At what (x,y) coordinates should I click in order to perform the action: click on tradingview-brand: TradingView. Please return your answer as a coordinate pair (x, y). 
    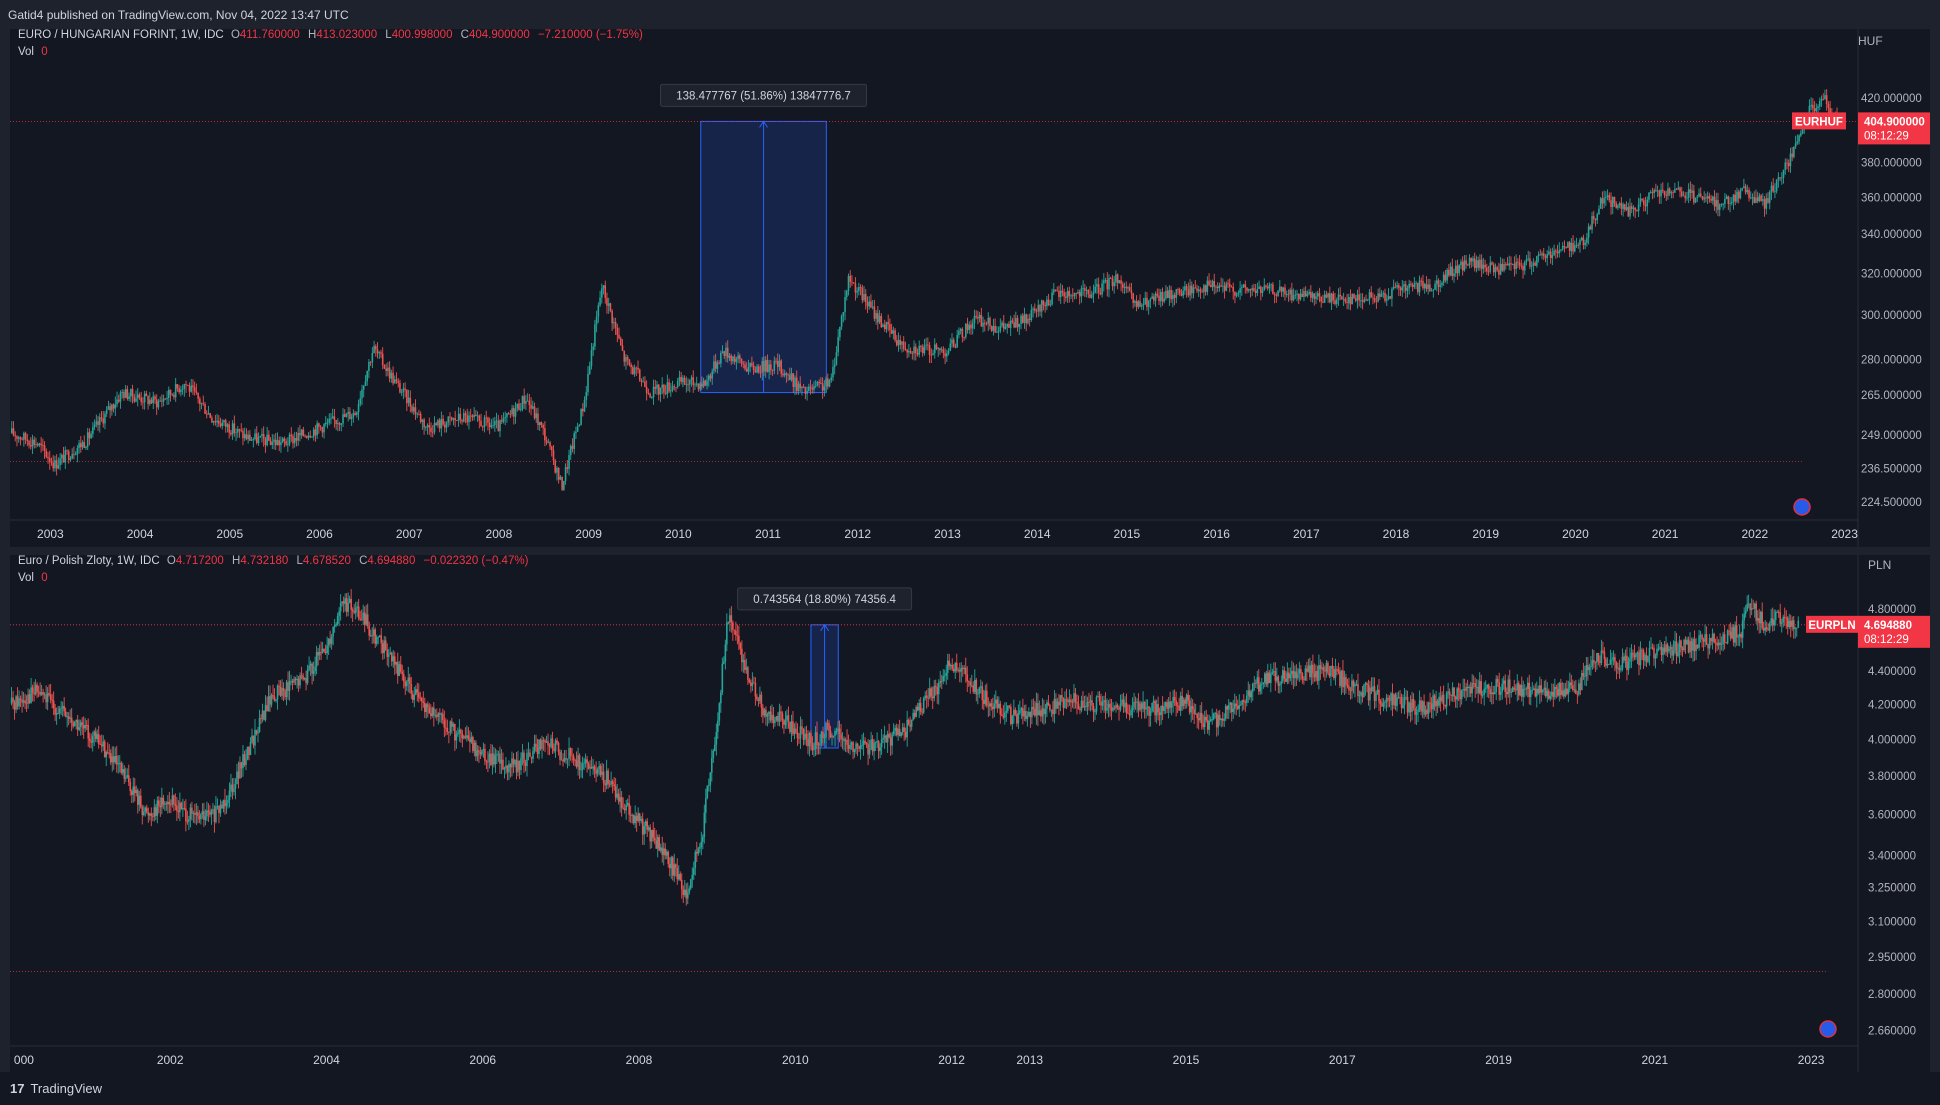
    Looking at the image, I should click on (66, 1088).